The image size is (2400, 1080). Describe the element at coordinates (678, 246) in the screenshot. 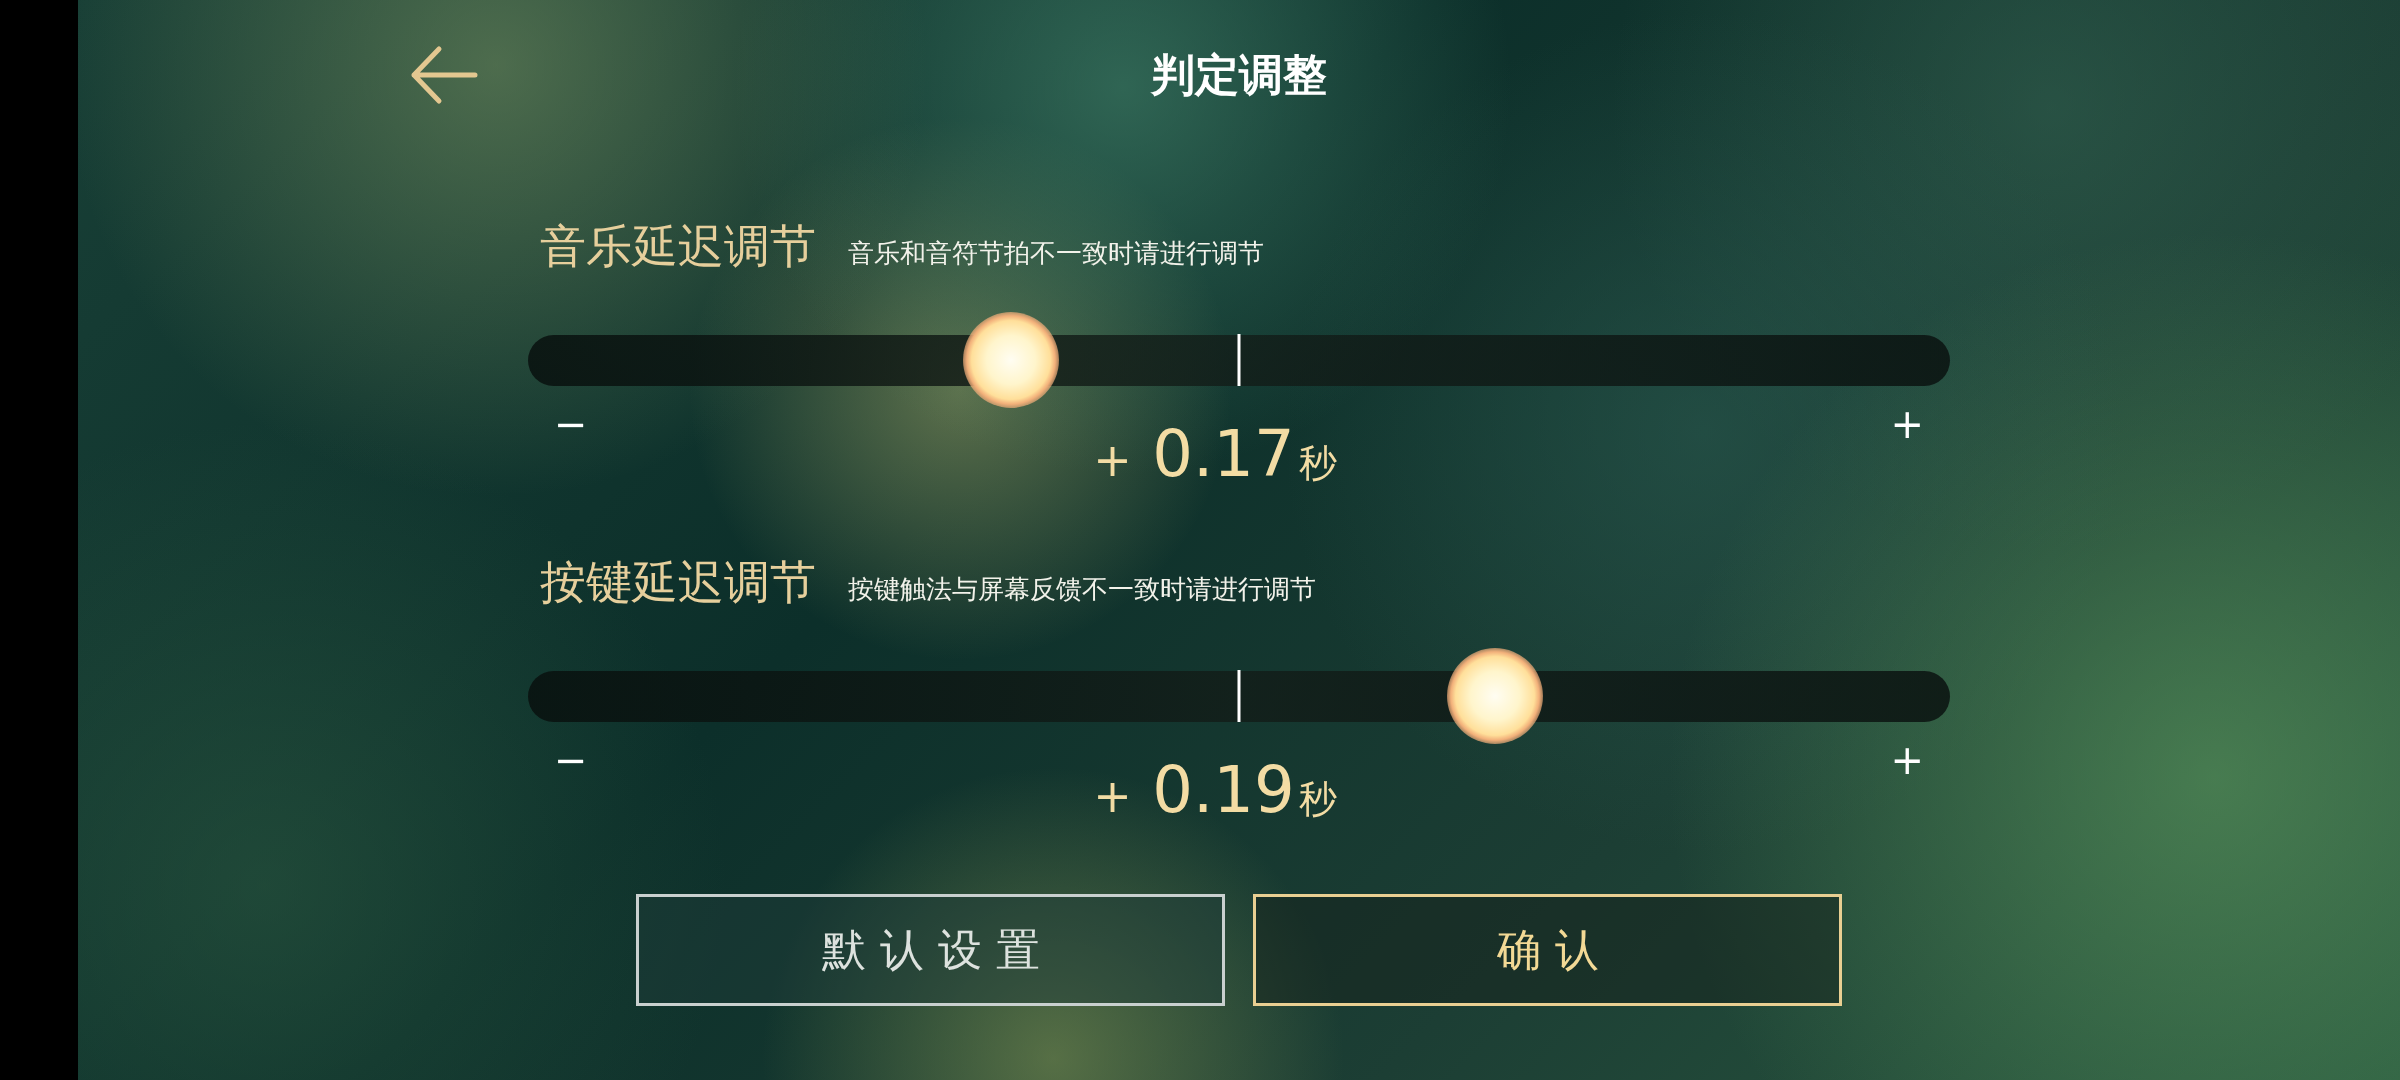

I see `section-label: 音乐延迟调节` at that location.